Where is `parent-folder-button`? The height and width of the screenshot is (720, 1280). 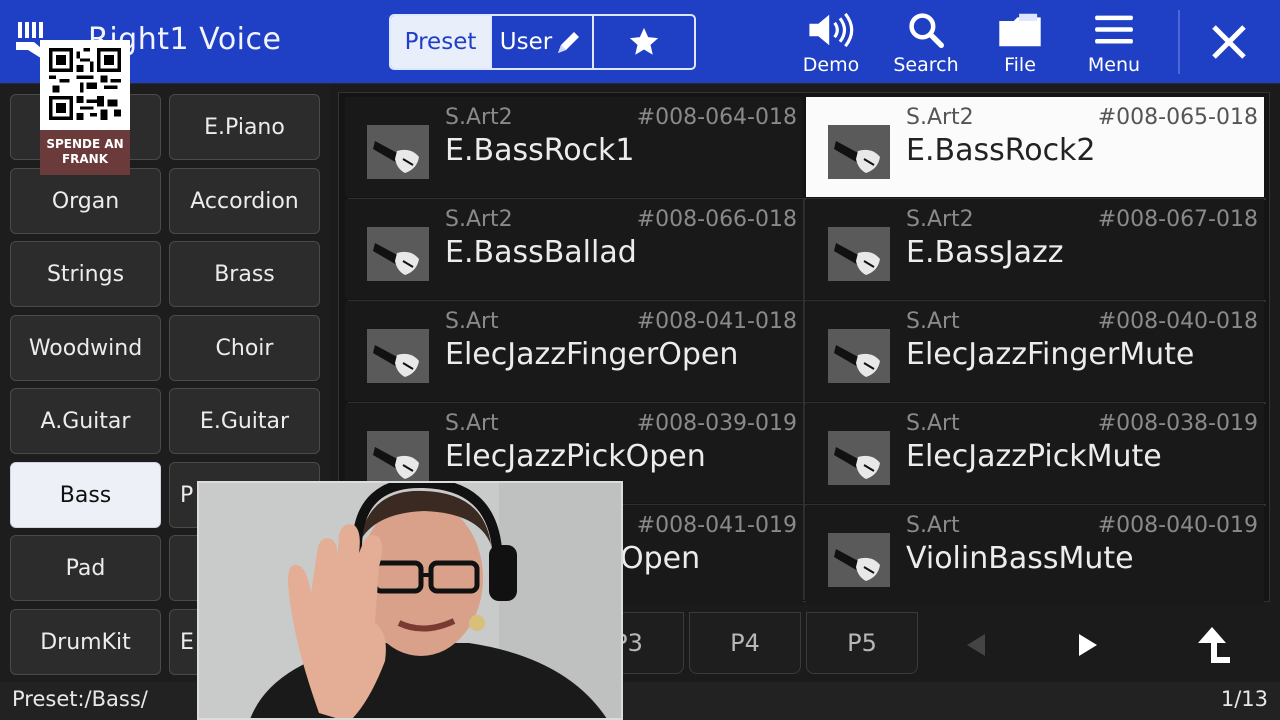 parent-folder-button is located at coordinates (1212, 645).